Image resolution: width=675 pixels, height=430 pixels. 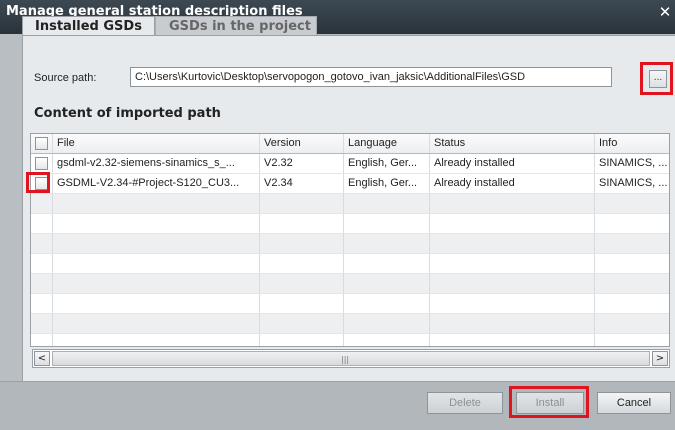 I want to click on cell-version: V2.34, so click(x=302, y=183).